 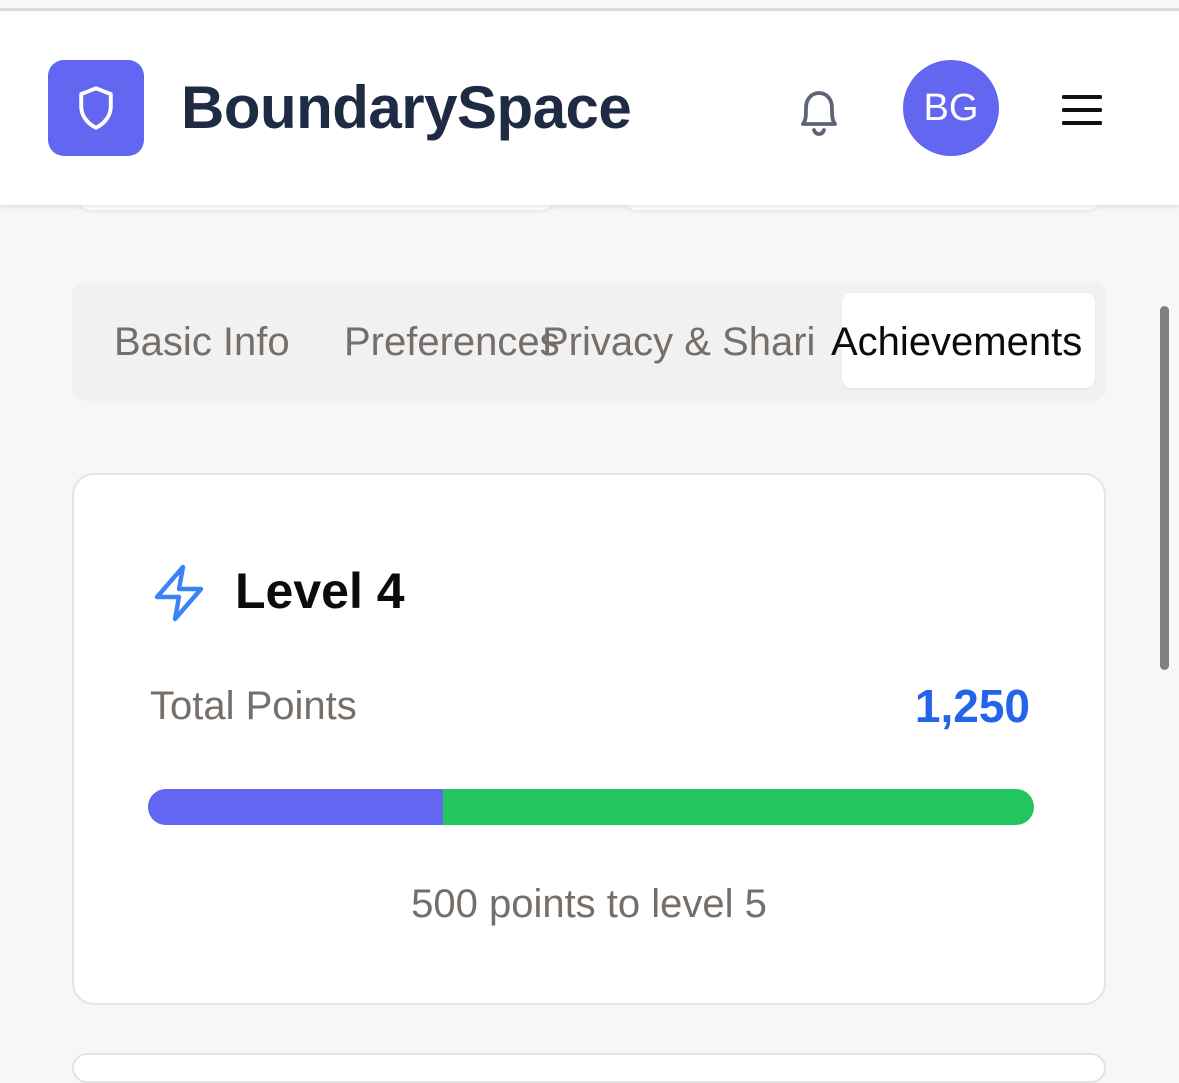 I want to click on shield-icon, so click(x=96, y=108).